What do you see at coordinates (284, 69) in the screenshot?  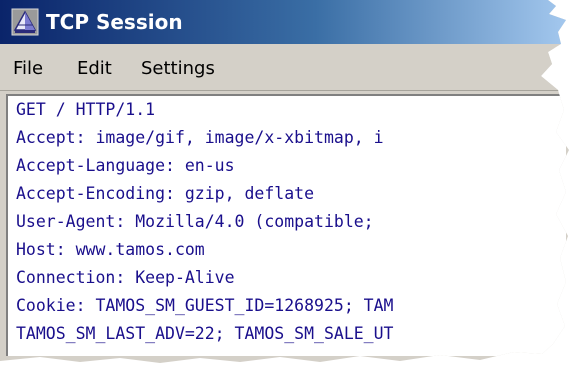 I see `menu-bar: File Edit Settings` at bounding box center [284, 69].